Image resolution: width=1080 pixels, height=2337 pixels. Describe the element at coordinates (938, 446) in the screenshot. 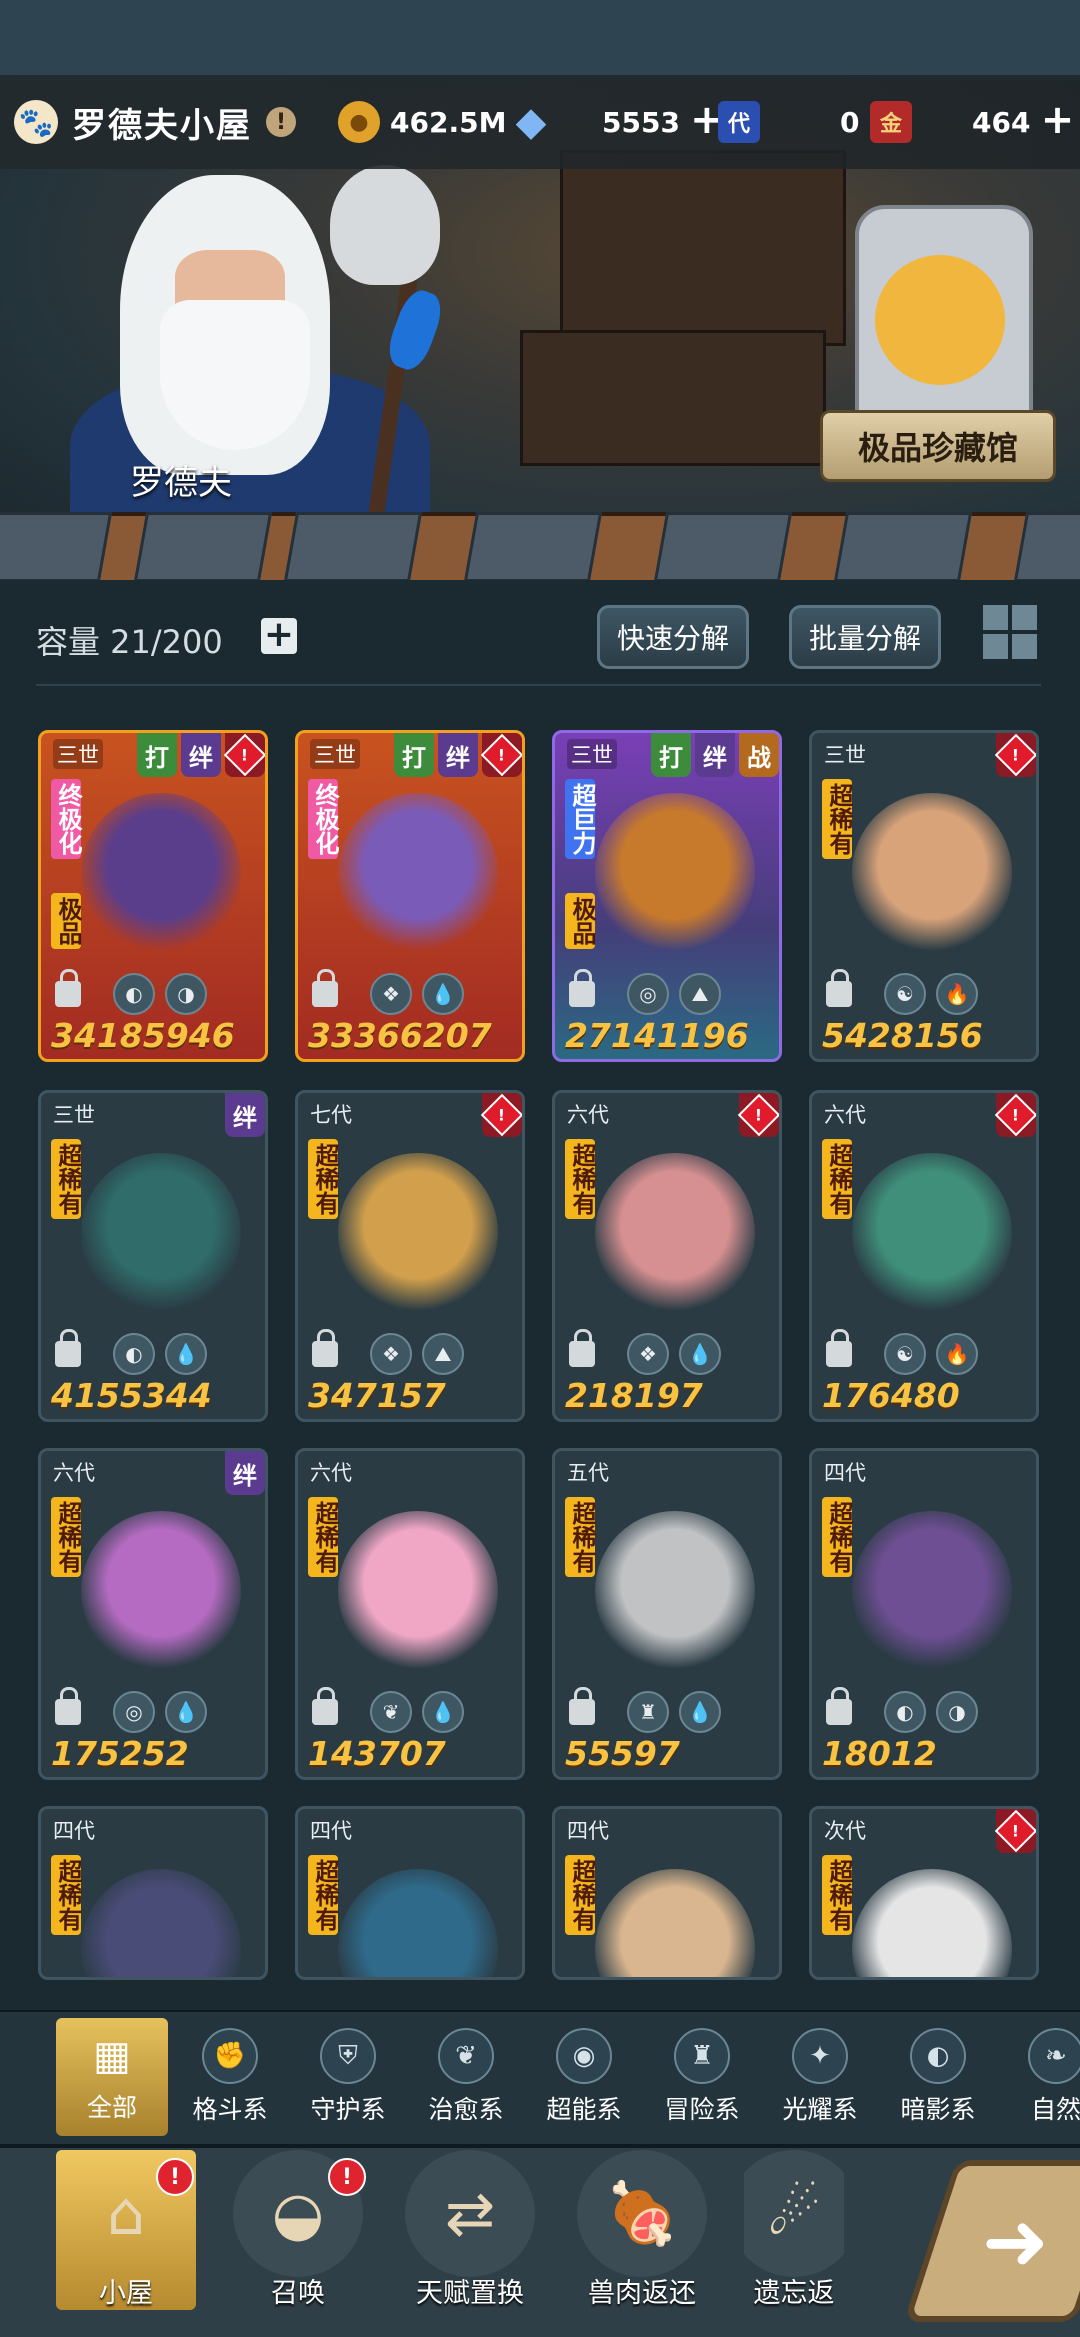

I see `collection-hall-button: 极品珍藏馆` at that location.